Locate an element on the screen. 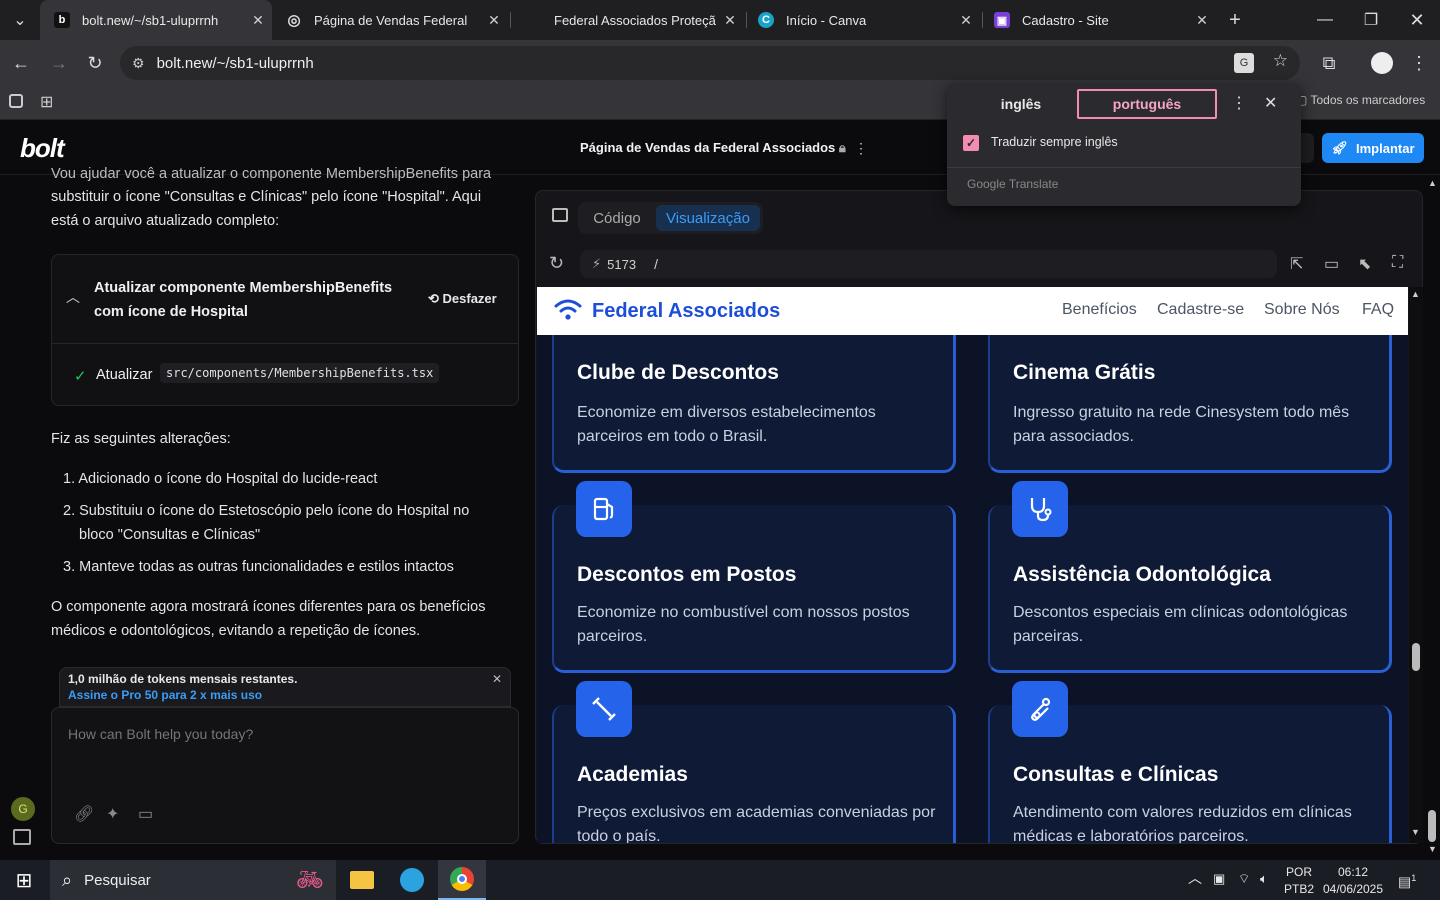 The height and width of the screenshot is (900, 1440). inspect-icon: ⬉ is located at coordinates (1364, 264).